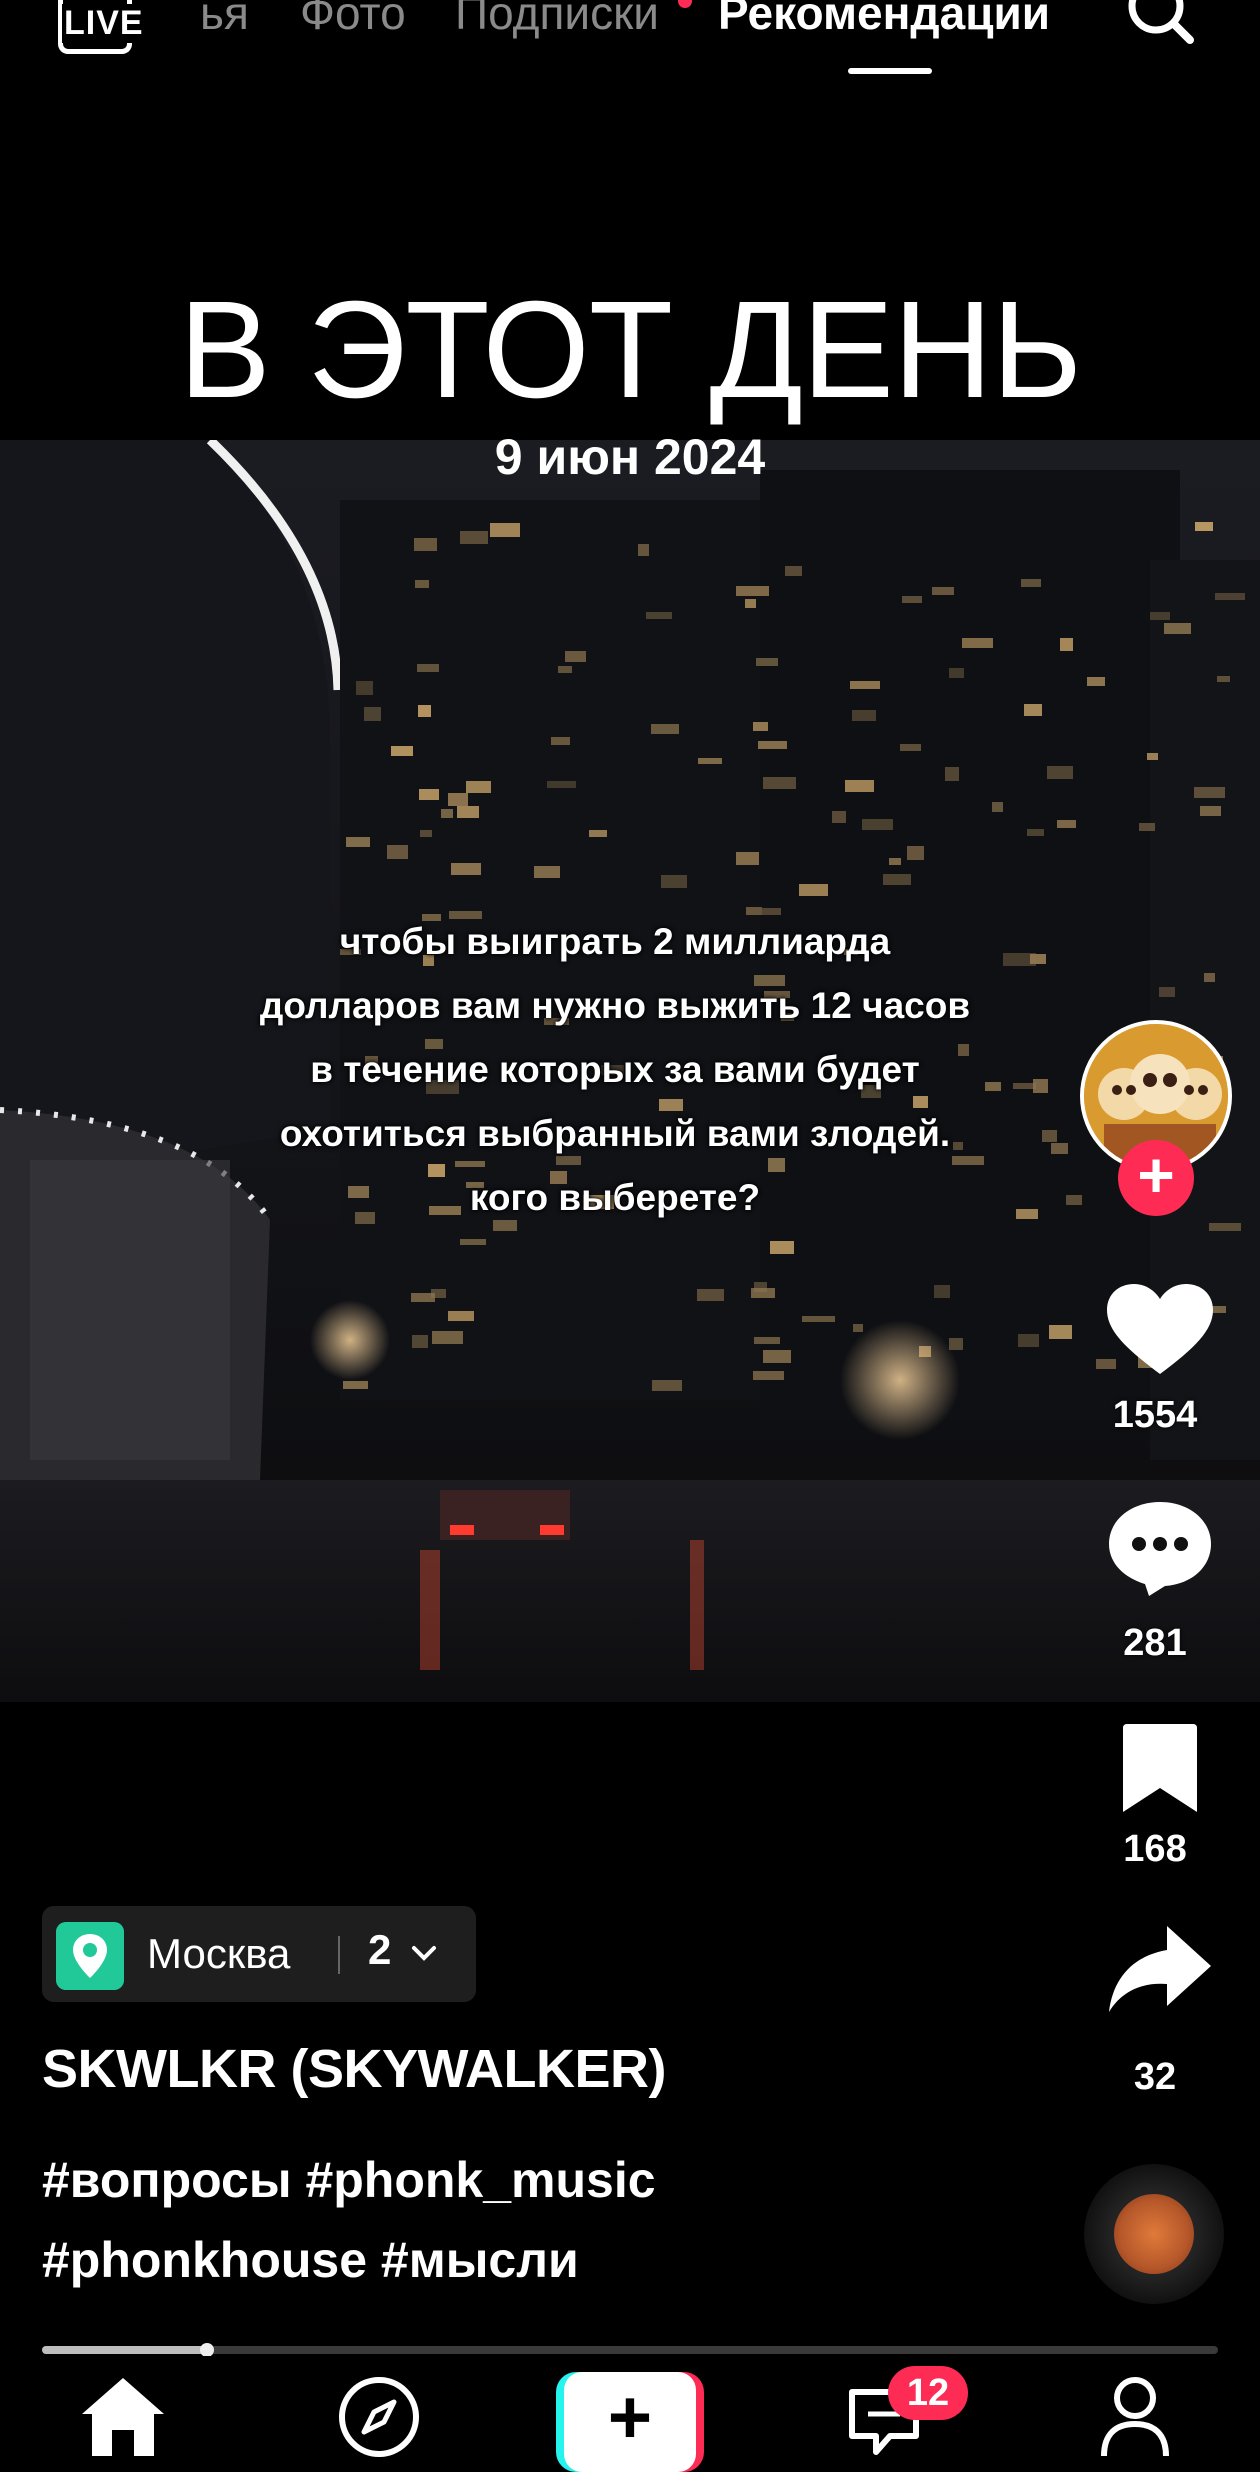 The width and height of the screenshot is (1260, 2472). What do you see at coordinates (615, 941) in the screenshot?
I see `caption-line: чтобы выиграть 2 миллиарда` at bounding box center [615, 941].